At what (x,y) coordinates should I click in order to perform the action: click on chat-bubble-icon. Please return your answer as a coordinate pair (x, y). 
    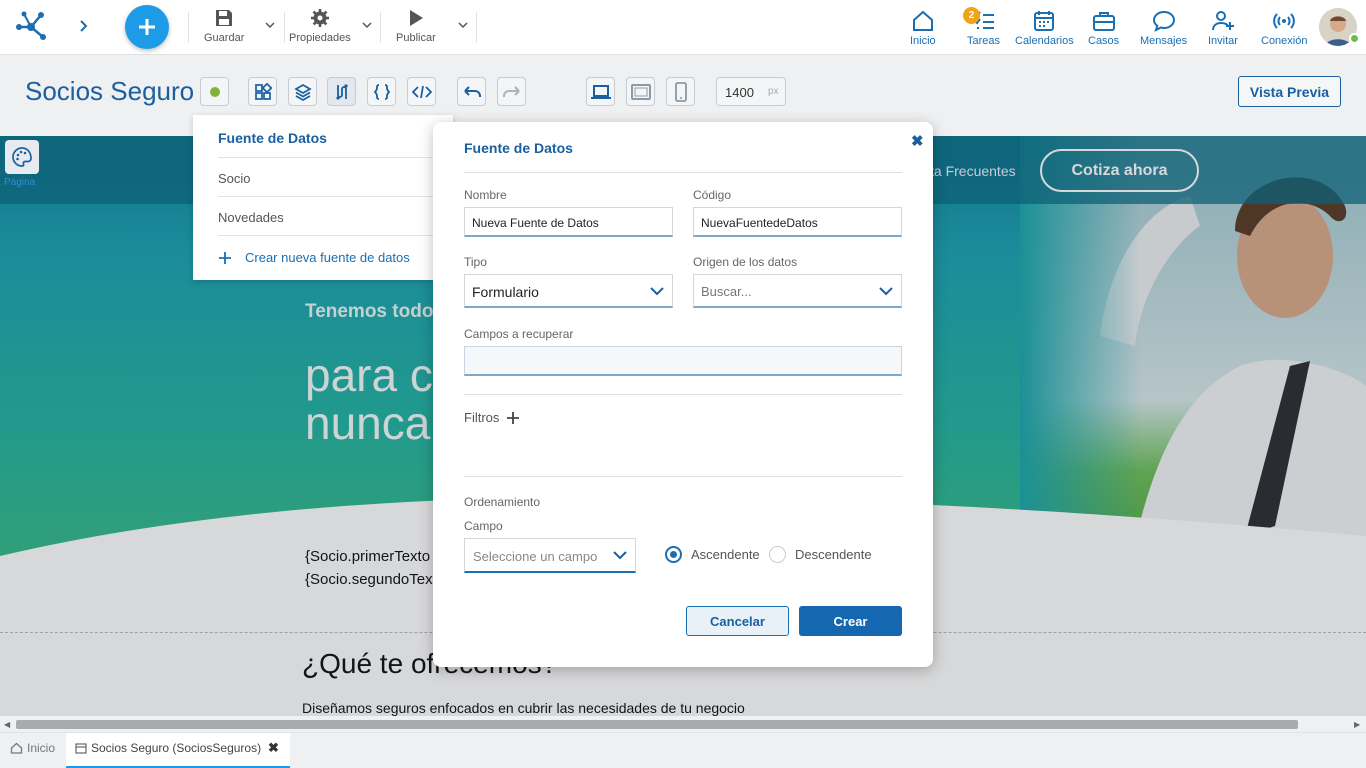
    Looking at the image, I should click on (1163, 21).